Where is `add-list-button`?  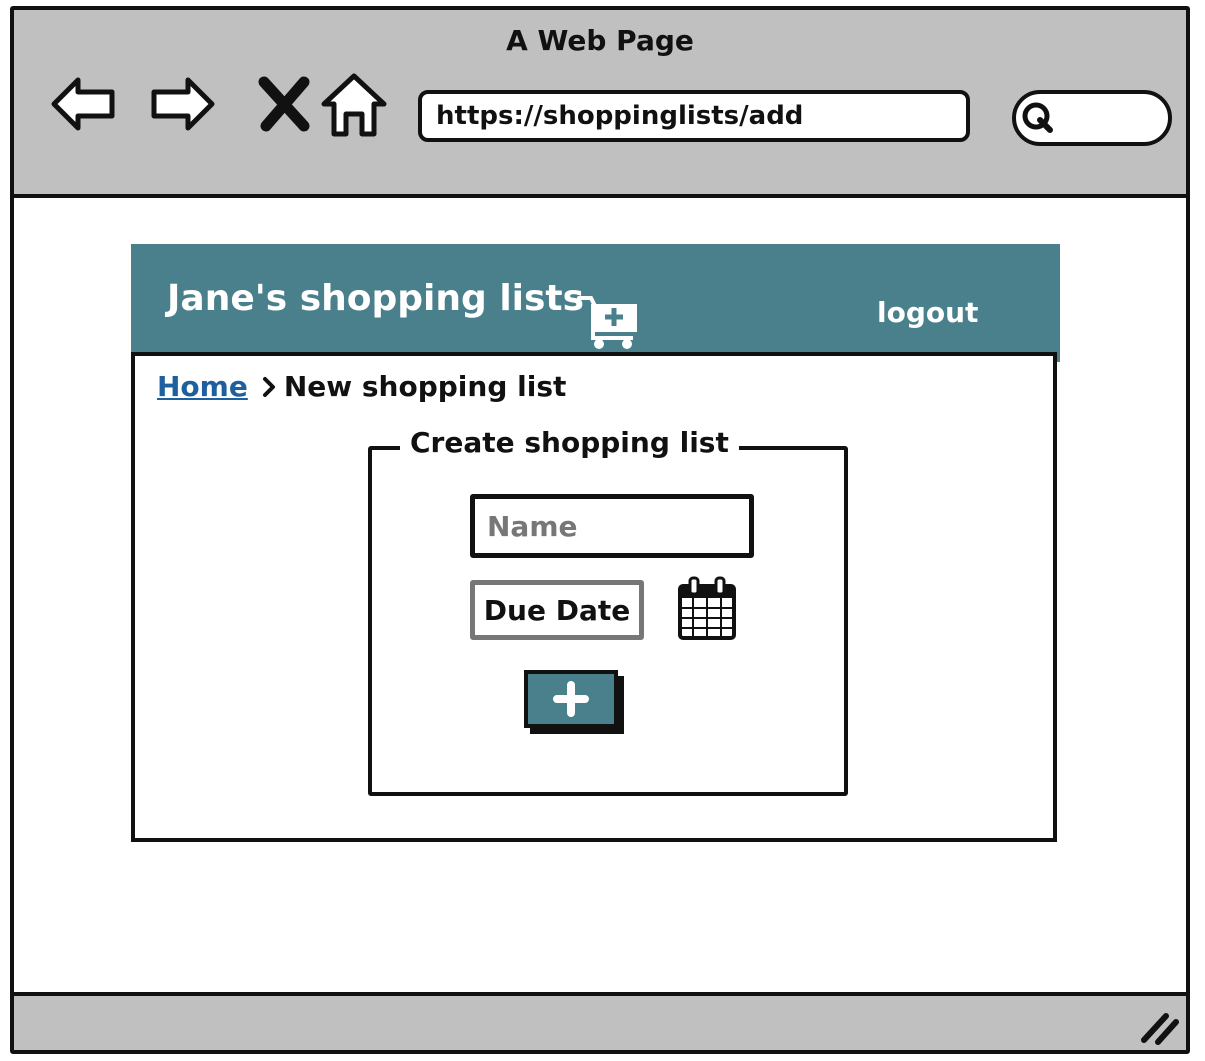 add-list-button is located at coordinates (574, 702).